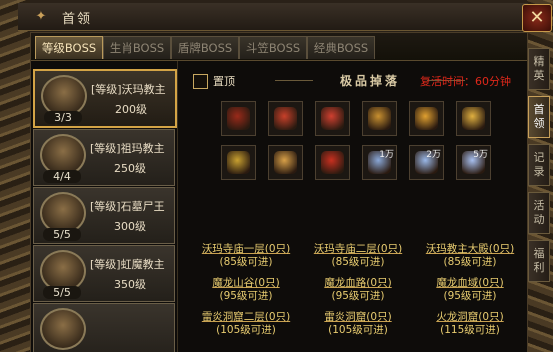 The width and height of the screenshot is (553, 352). Describe the element at coordinates (69, 47) in the screenshot. I see `tab-level-boss: 等级BOSS` at that location.